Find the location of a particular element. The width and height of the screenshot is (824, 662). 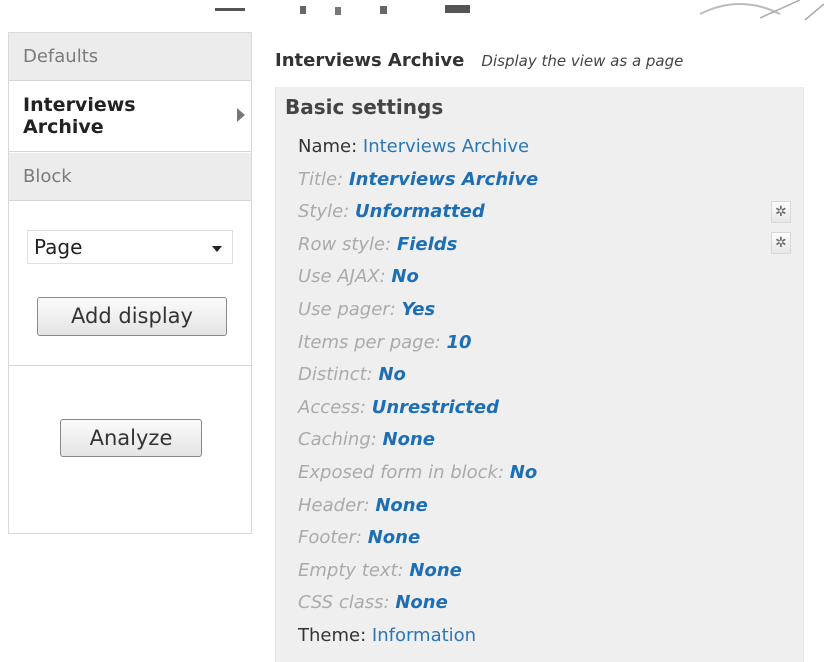

setting-label: CSS class: is located at coordinates (344, 603).